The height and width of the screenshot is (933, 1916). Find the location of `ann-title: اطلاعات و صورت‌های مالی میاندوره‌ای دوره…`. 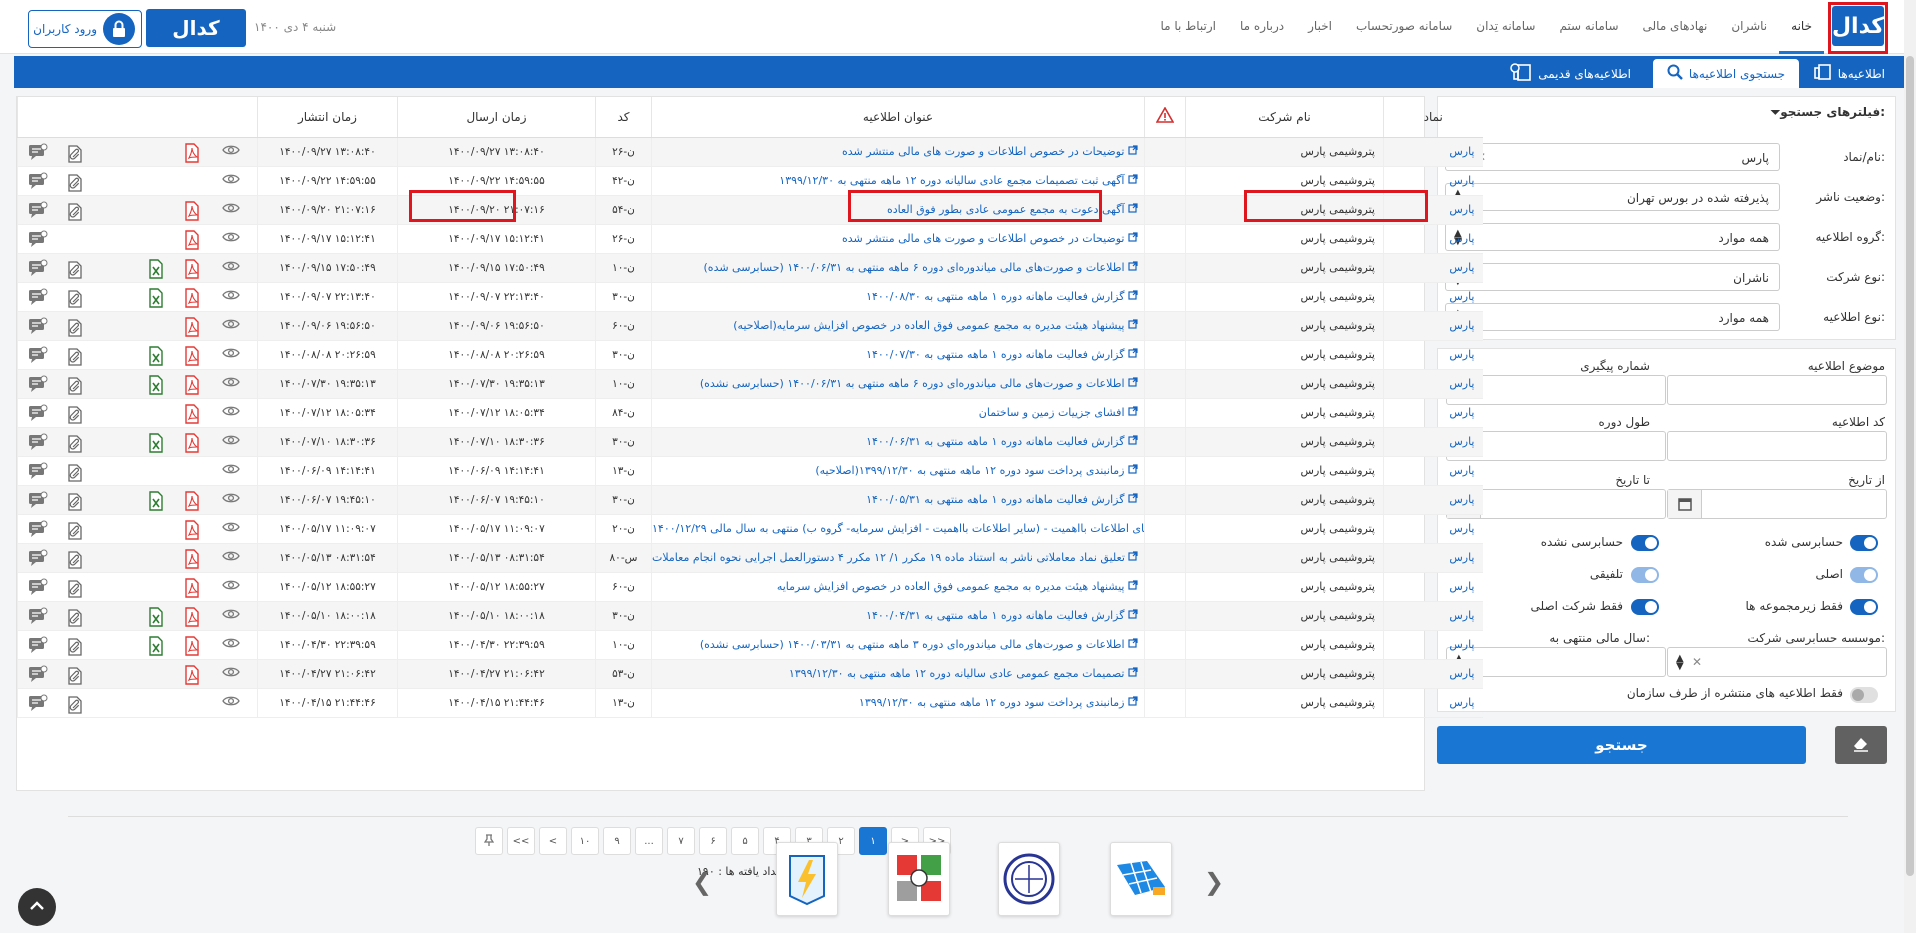

ann-title: اطلاعات و صورت‌های مالی میاندوره‌ای دوره… is located at coordinates (912, 383).